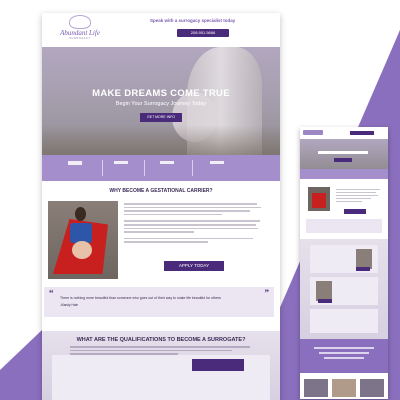 The image size is (400, 400). I want to click on header-tagline: Speak with a surrogacy specialist today, so click(193, 20).